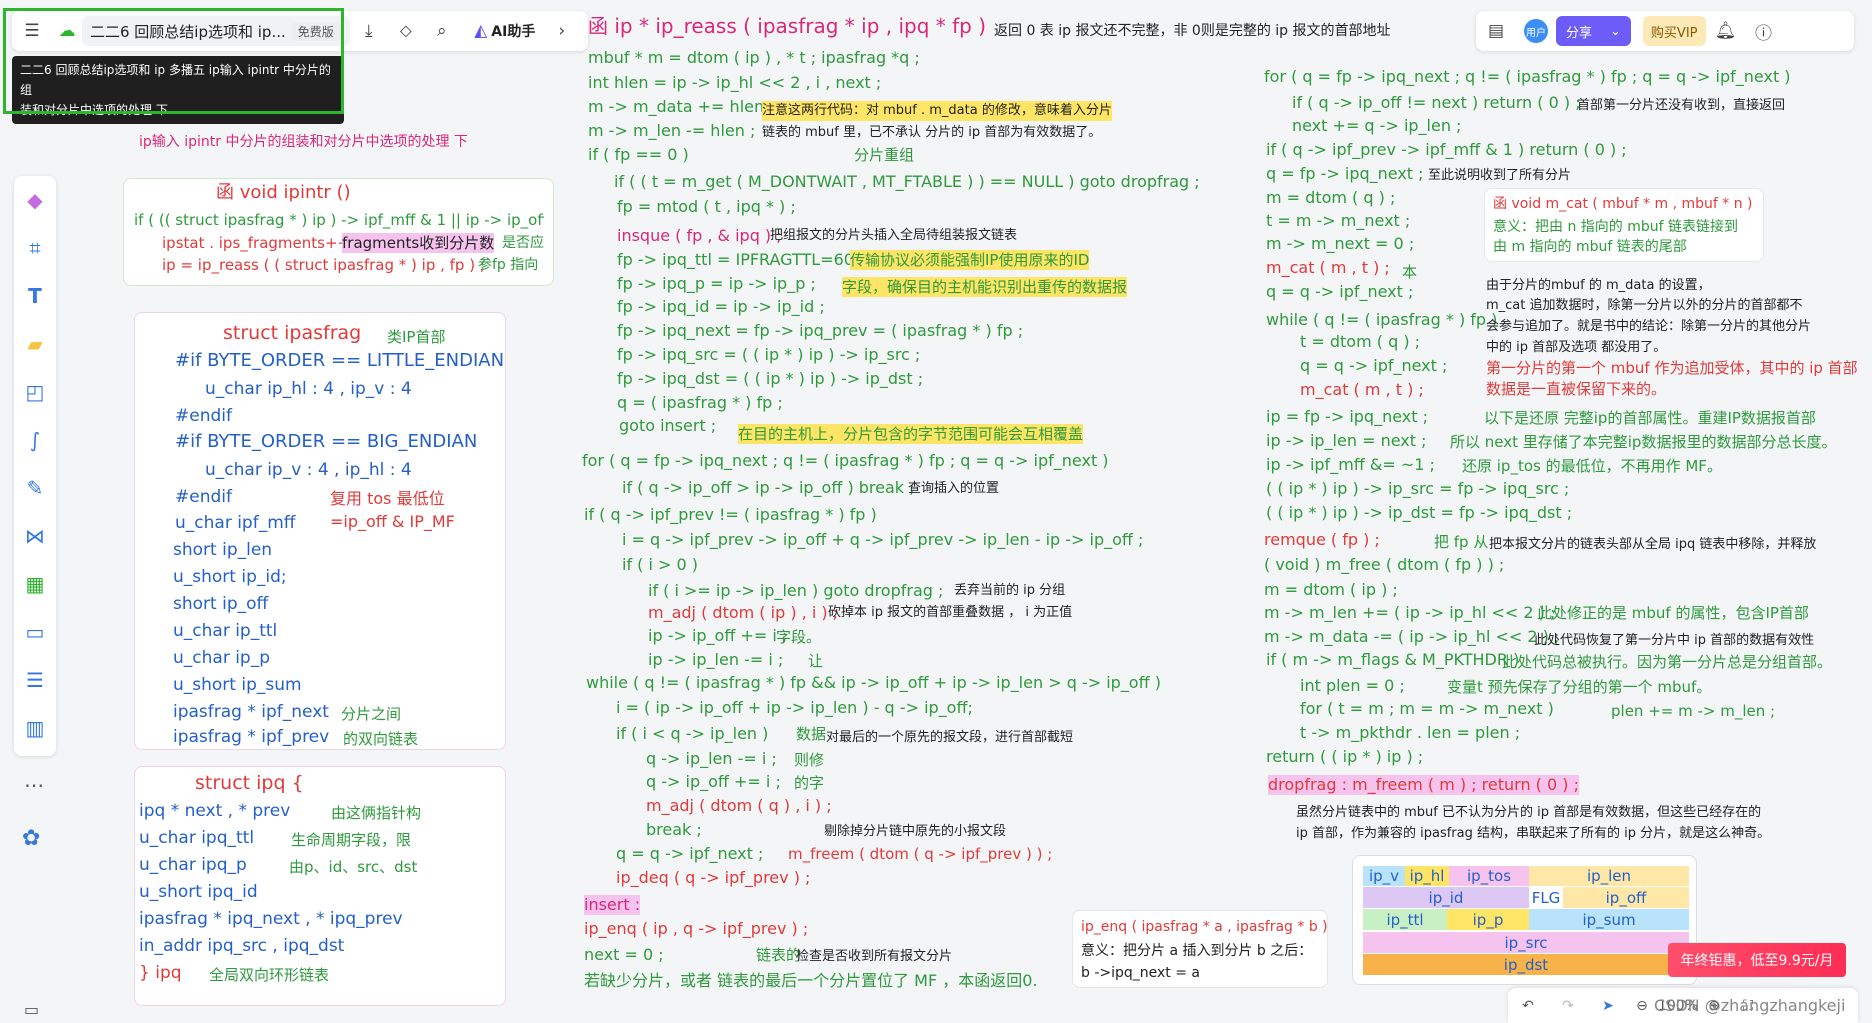 The width and height of the screenshot is (1872, 1023). What do you see at coordinates (1750, 1005) in the screenshot?
I see `watermark: CSDN @zhangzhangkeji` at bounding box center [1750, 1005].